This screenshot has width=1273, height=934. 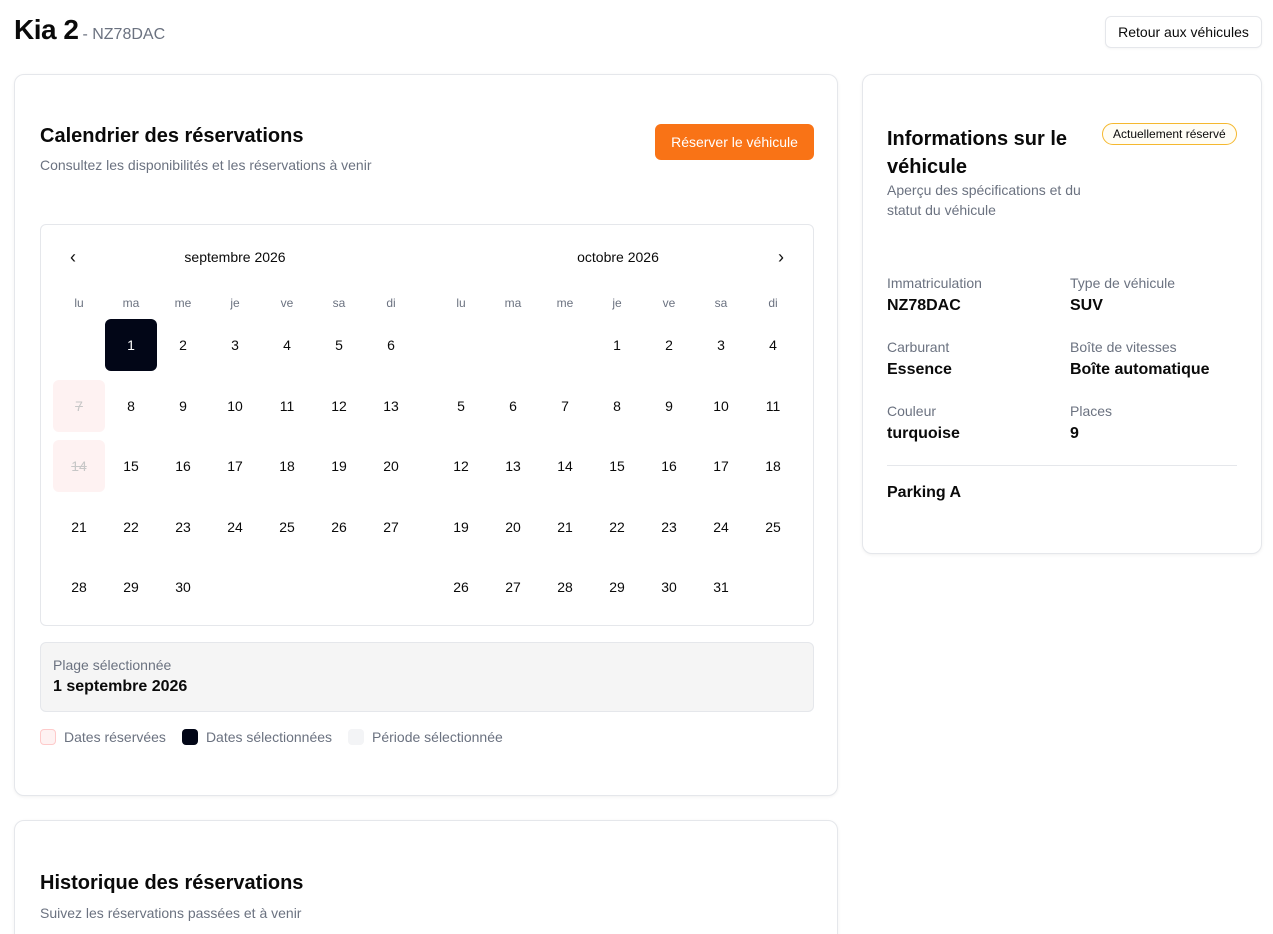 What do you see at coordinates (79, 405) in the screenshot?
I see `calendar-day-reserved: 7` at bounding box center [79, 405].